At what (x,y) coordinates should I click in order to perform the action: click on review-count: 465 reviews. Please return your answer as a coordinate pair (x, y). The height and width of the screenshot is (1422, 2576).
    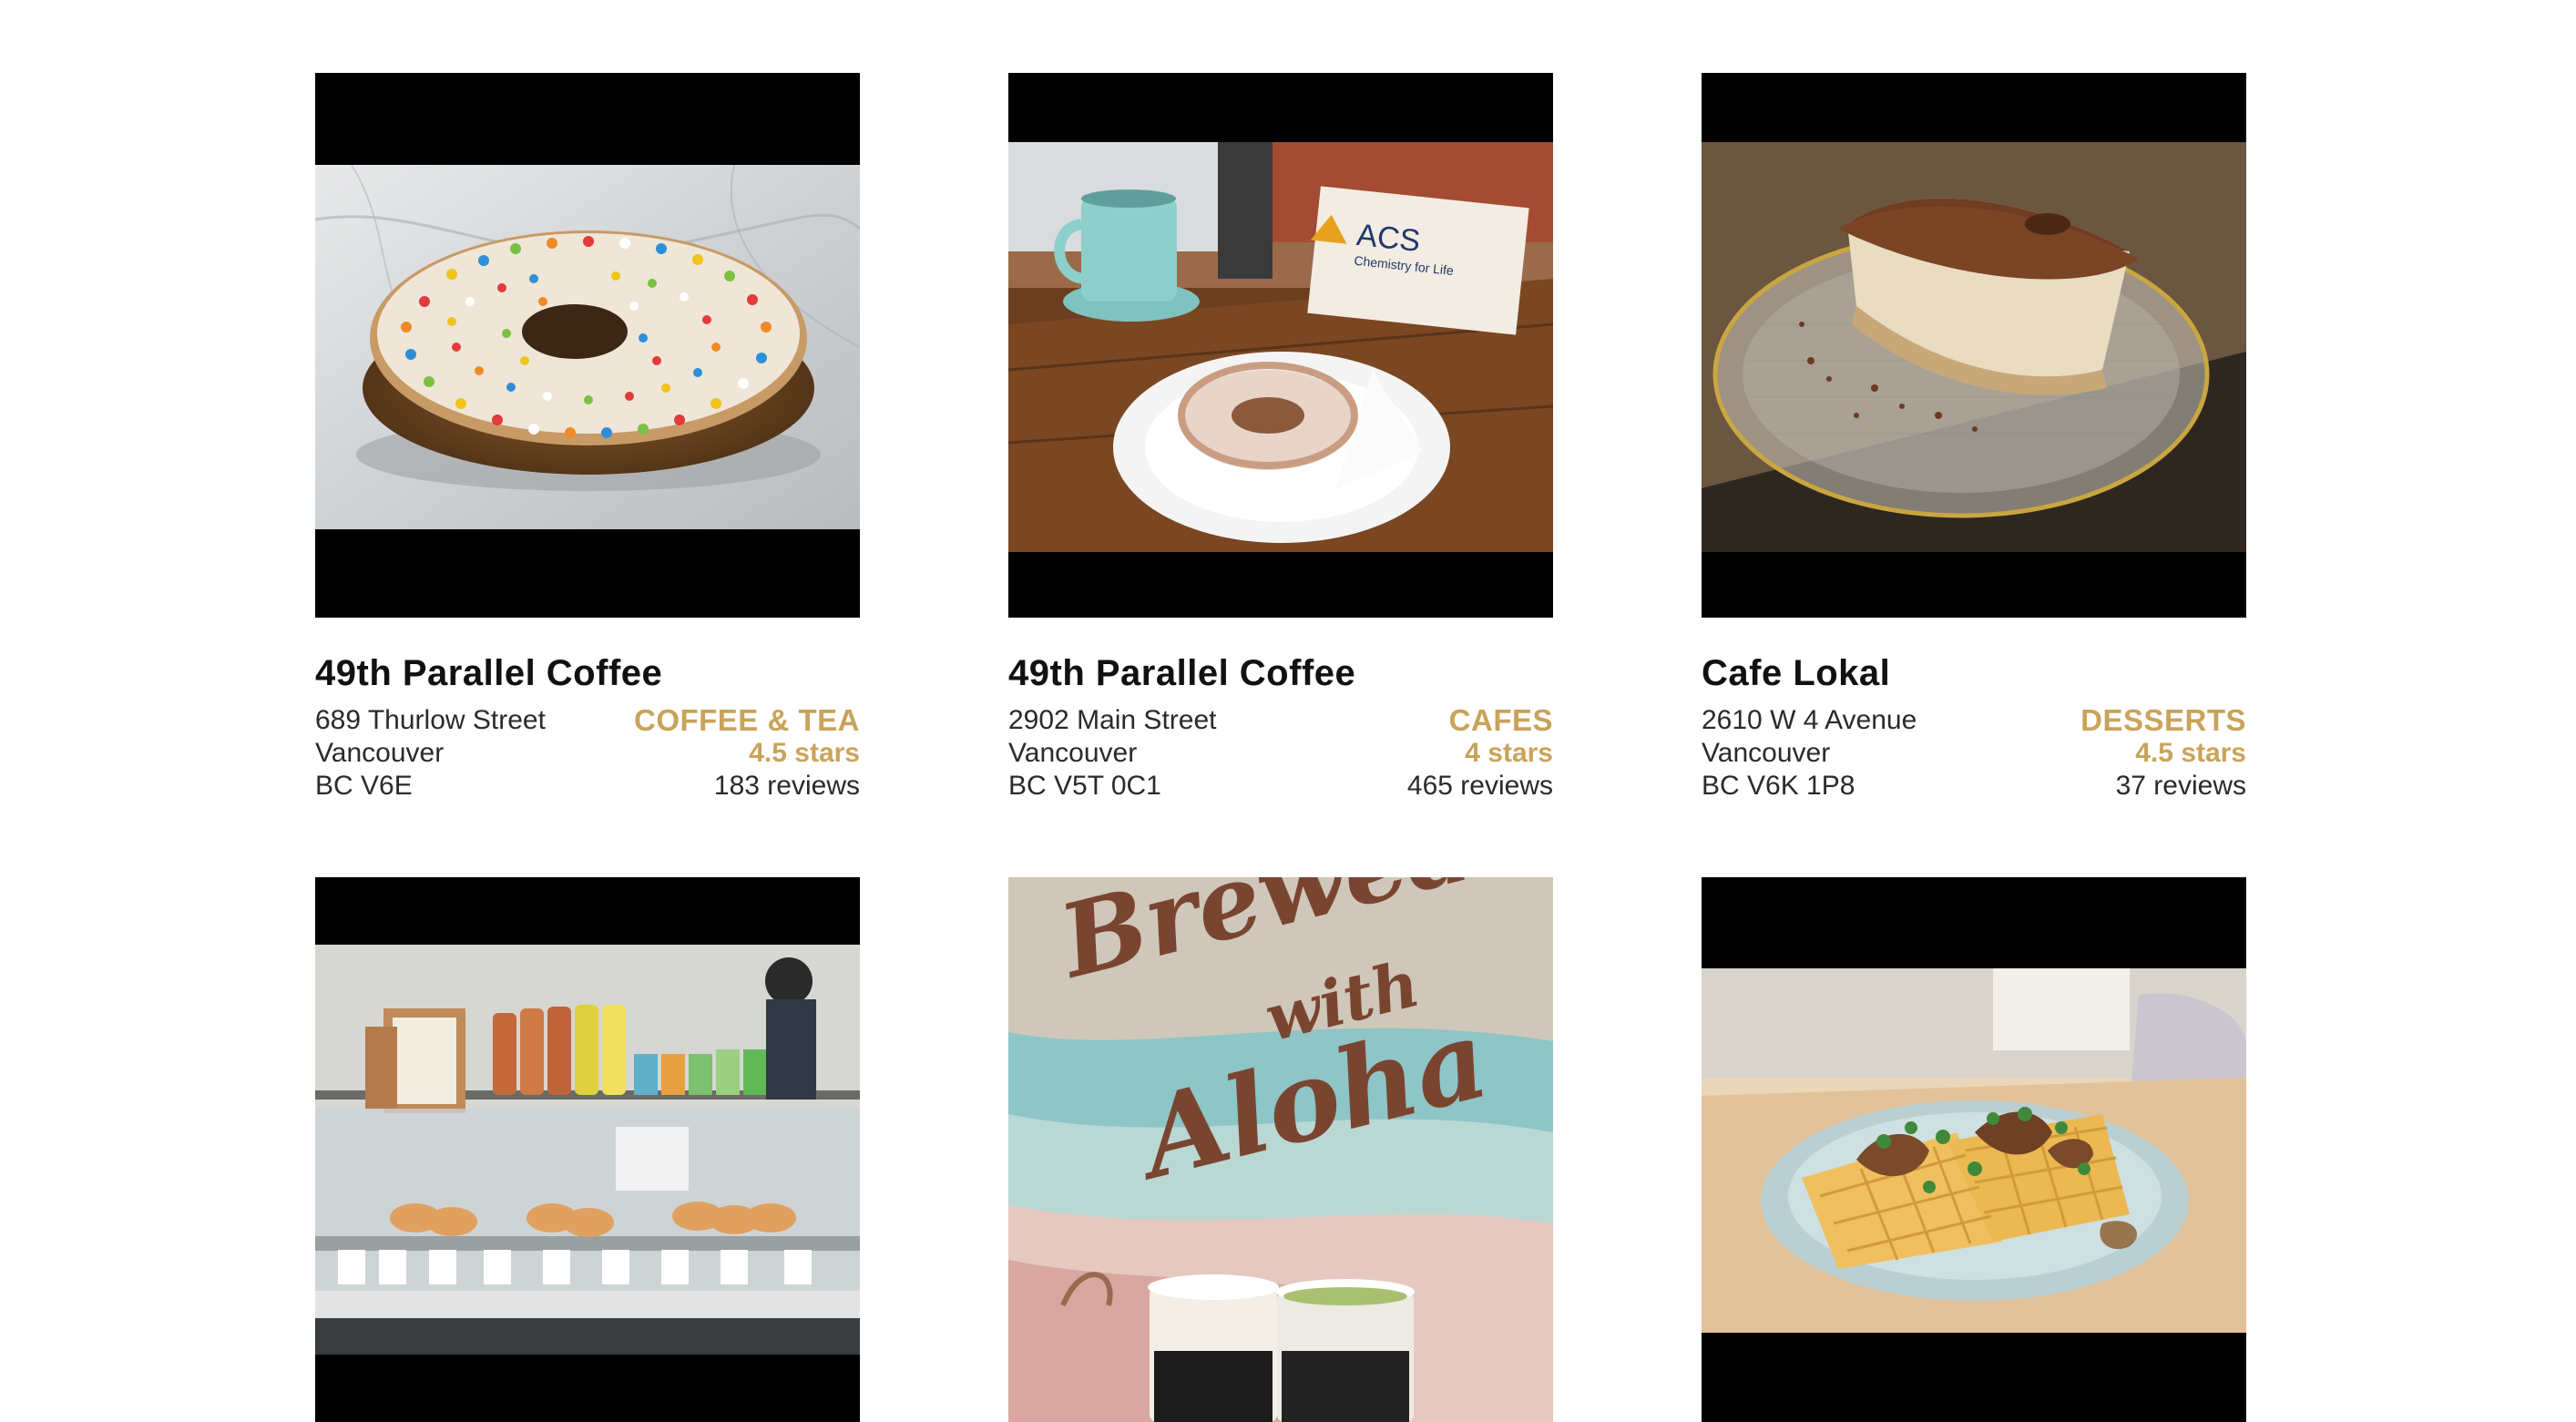
    Looking at the image, I should click on (1480, 786).